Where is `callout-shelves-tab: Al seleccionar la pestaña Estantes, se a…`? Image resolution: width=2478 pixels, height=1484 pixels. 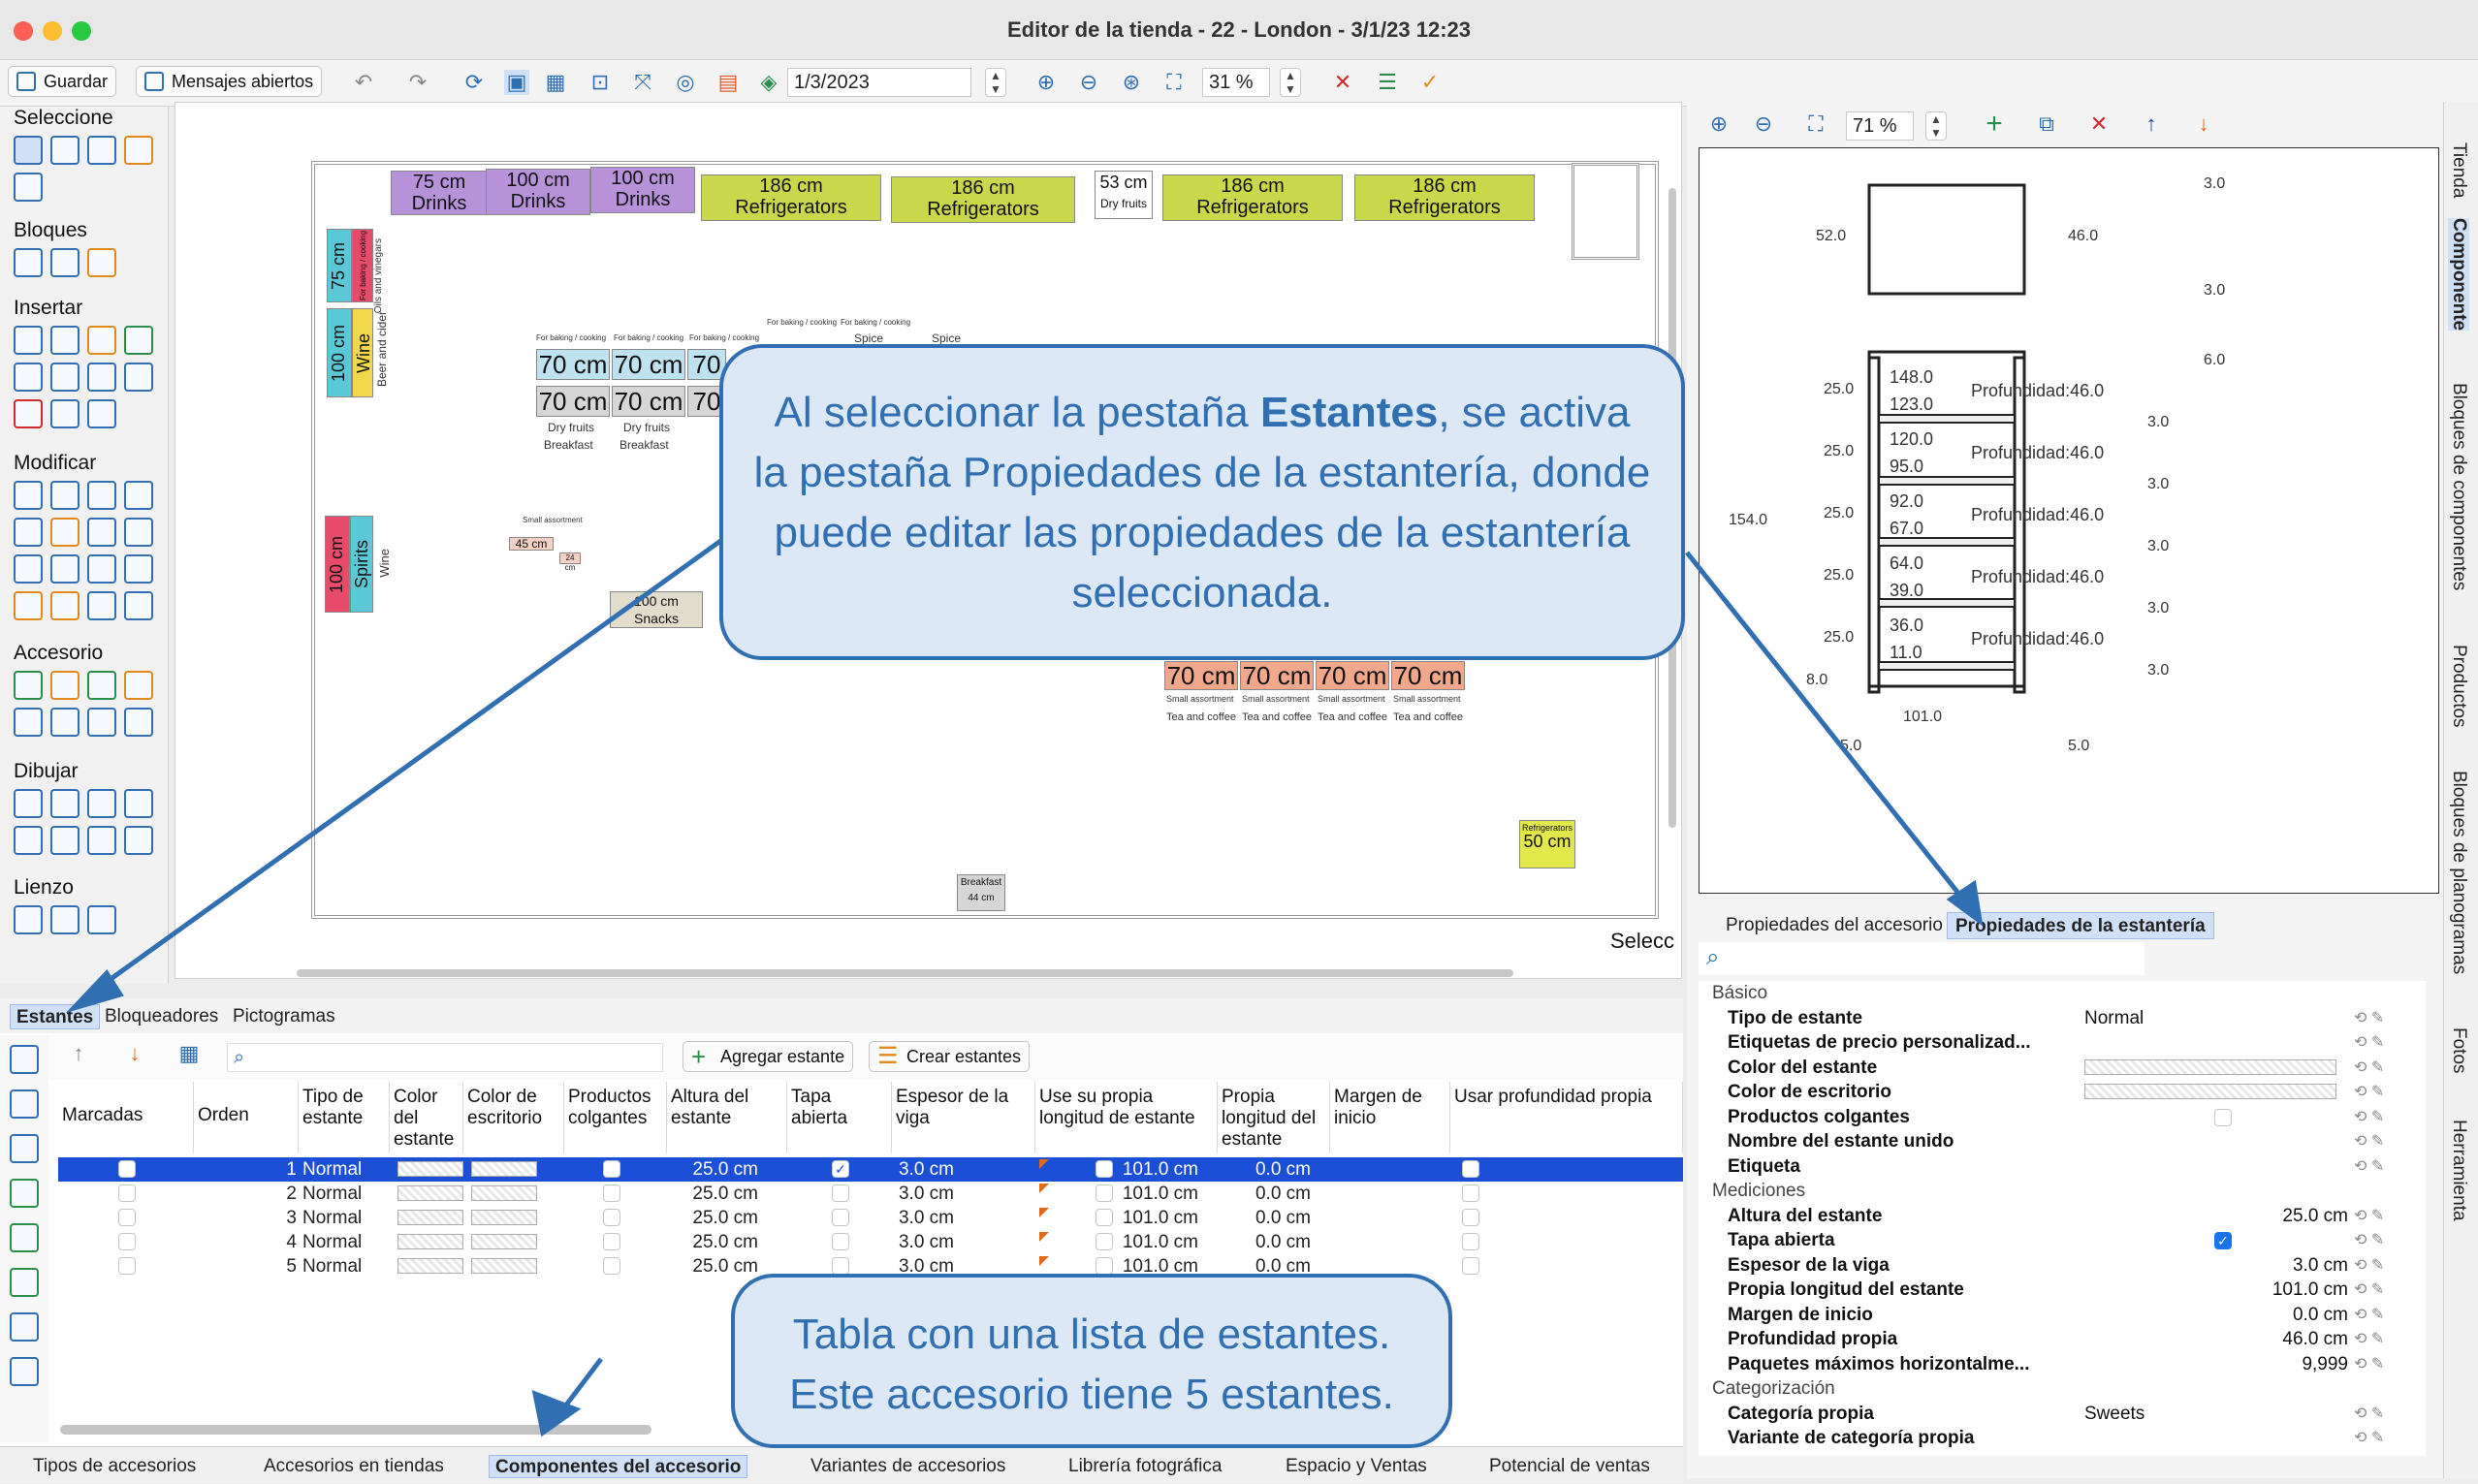 callout-shelves-tab: Al seleccionar la pestaña Estantes, se a… is located at coordinates (1202, 502).